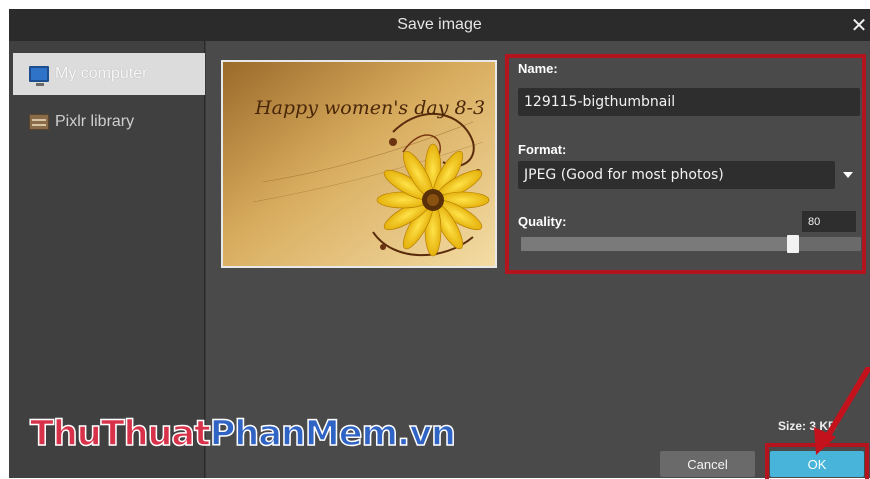 This screenshot has height=479, width=870. Describe the element at coordinates (657, 244) in the screenshot. I see `quality-slider-fill` at that location.